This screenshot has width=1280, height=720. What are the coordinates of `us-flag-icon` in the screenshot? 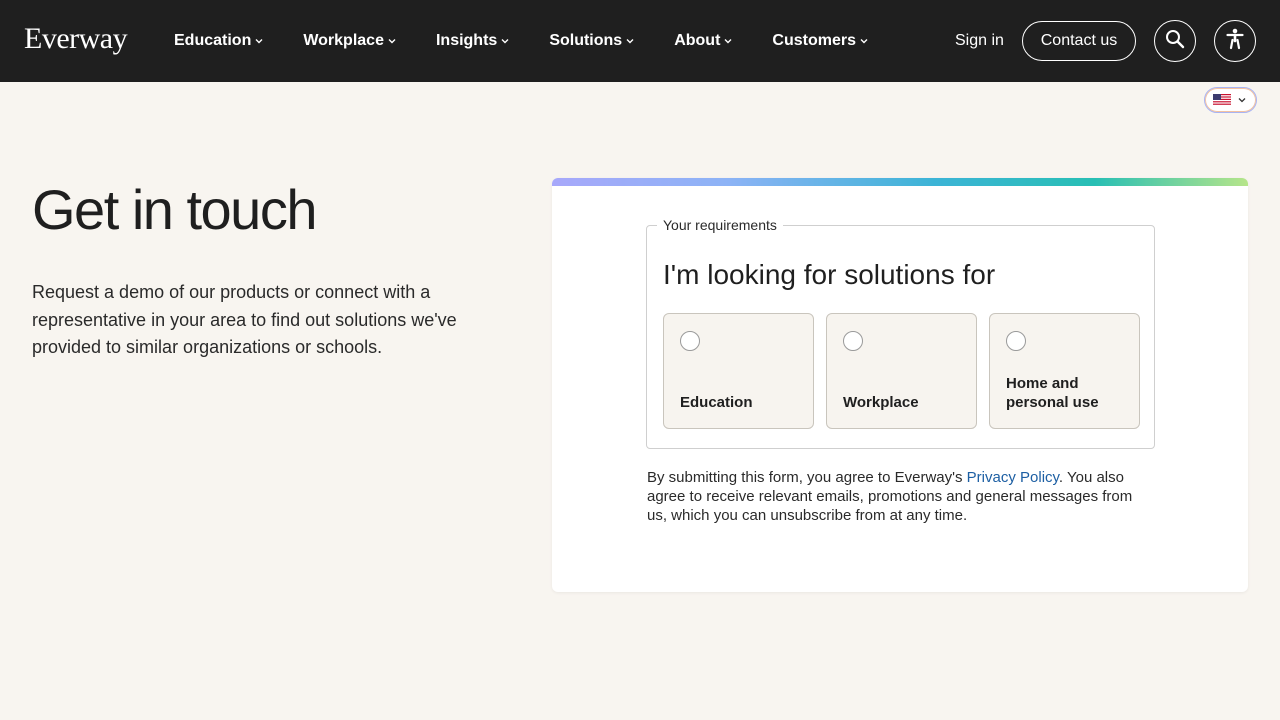 It's located at (1222, 100).